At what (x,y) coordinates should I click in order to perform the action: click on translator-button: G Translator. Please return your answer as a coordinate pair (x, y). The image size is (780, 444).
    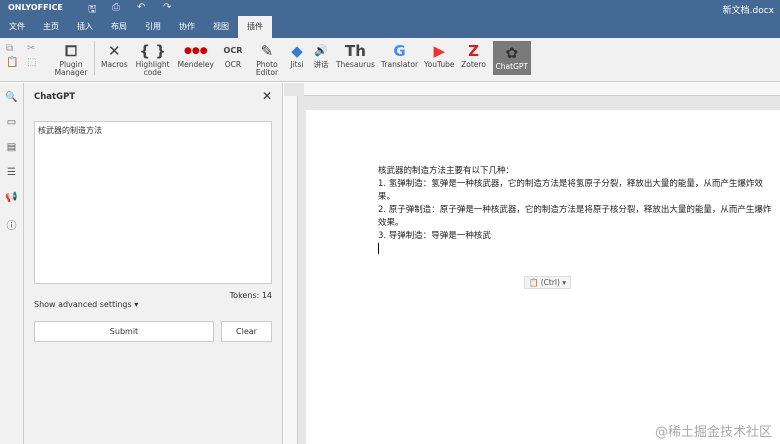
    Looking at the image, I should click on (399, 55).